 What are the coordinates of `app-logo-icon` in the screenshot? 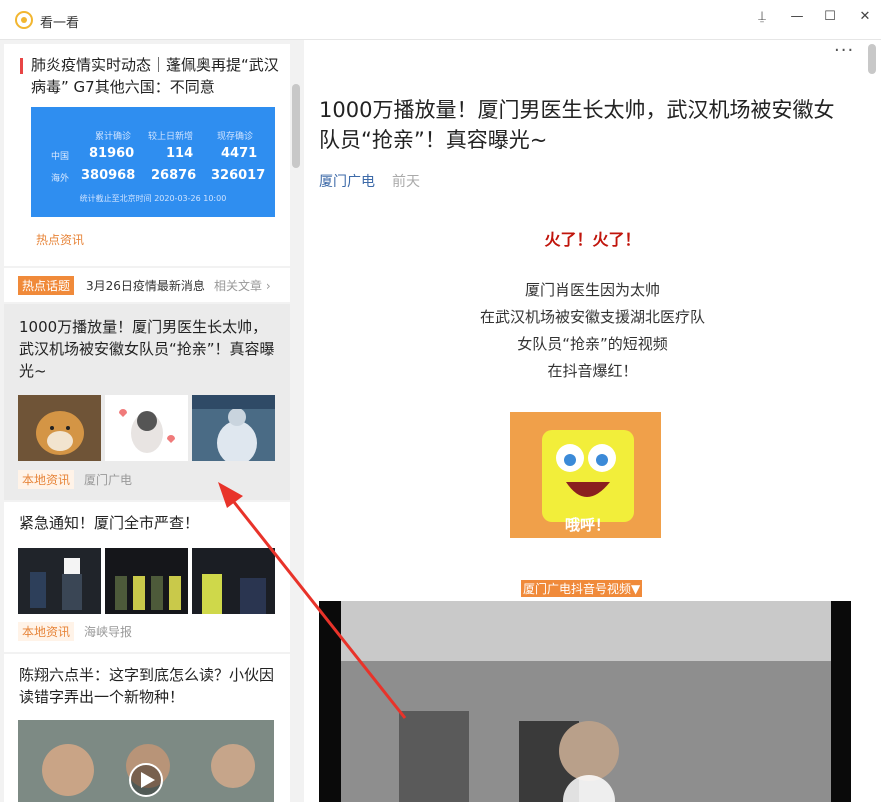 It's located at (24, 20).